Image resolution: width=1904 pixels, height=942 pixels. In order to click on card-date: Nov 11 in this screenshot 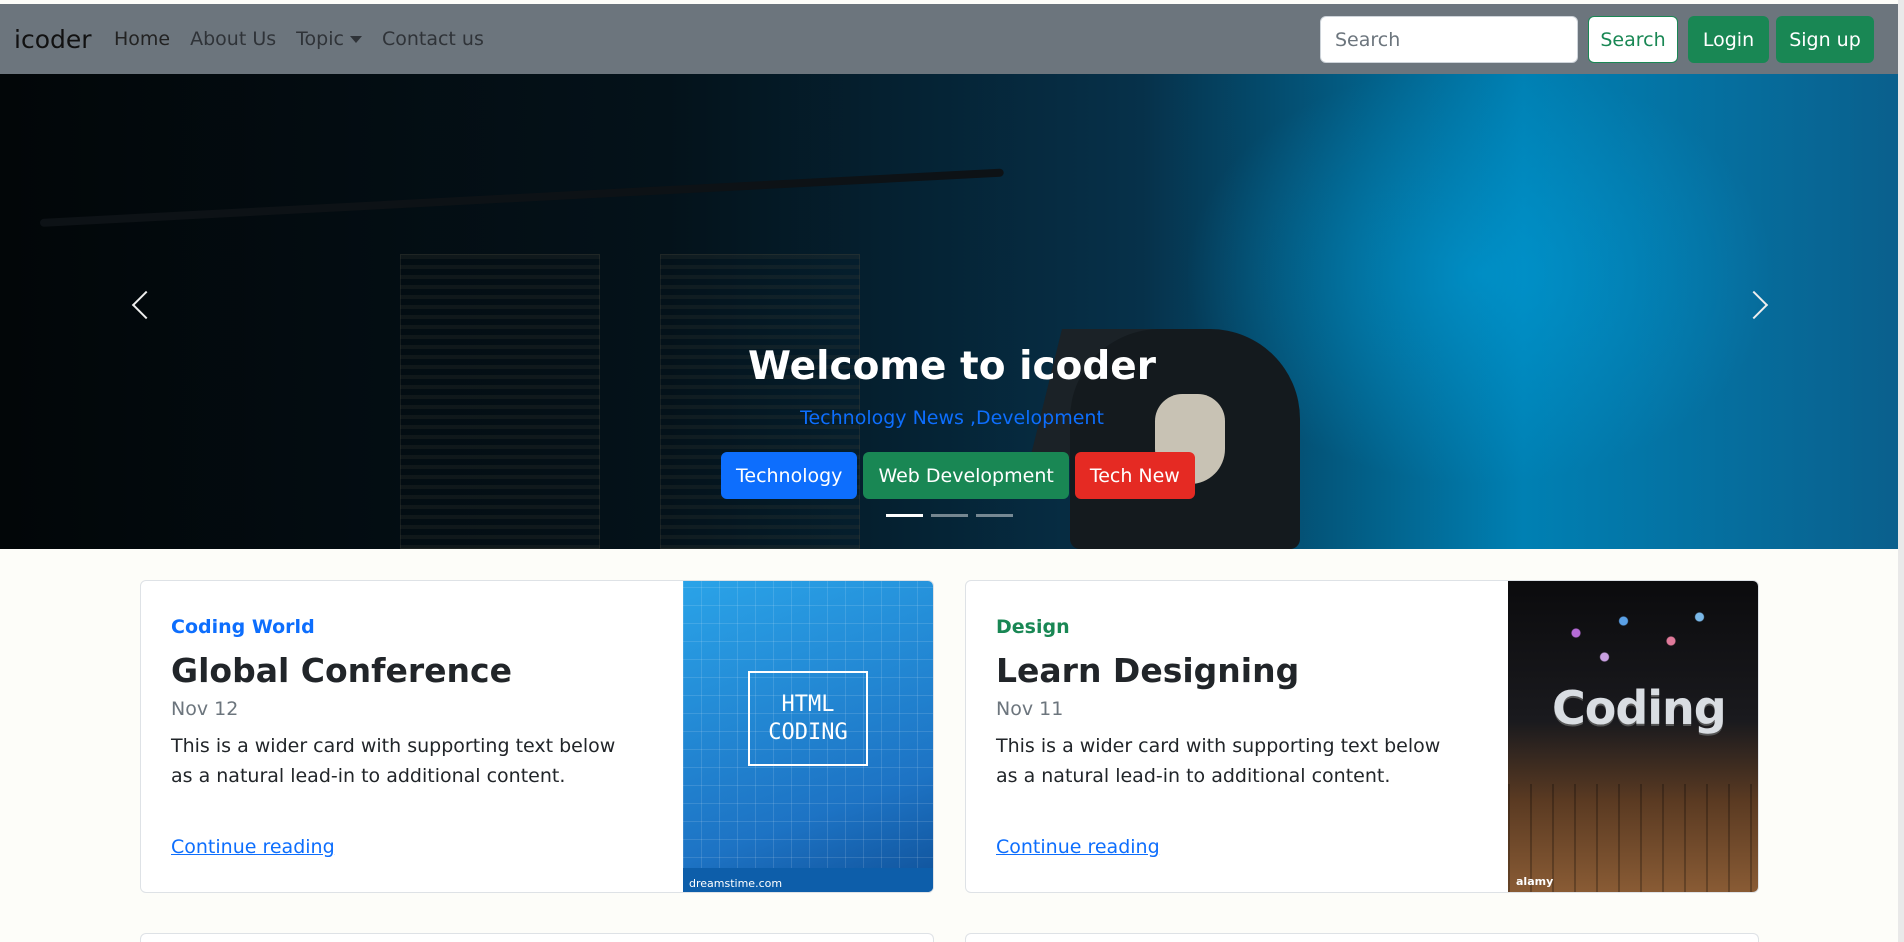, I will do `click(1030, 709)`.